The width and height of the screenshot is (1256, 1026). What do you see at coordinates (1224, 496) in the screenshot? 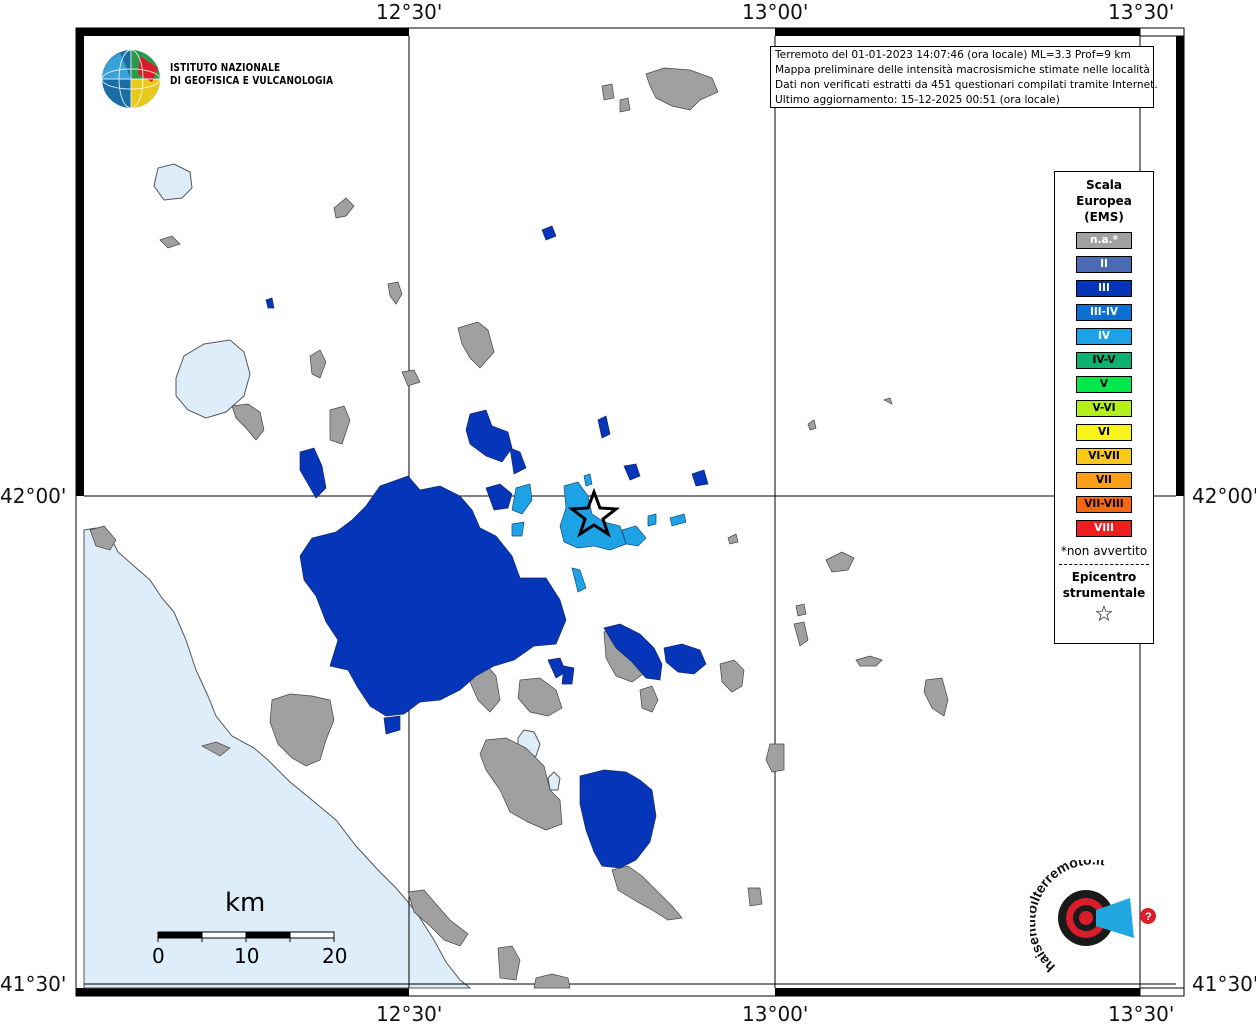
I see `right-label-4200: 42°00'` at bounding box center [1224, 496].